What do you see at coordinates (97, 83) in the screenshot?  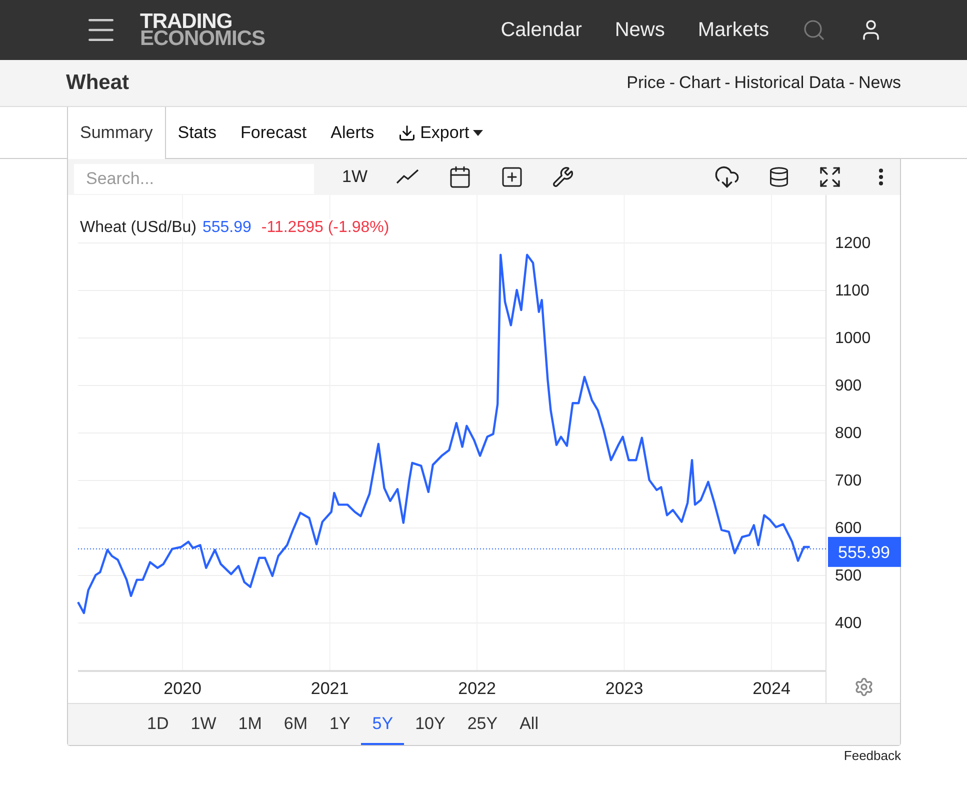 I see `page-title: Wheat` at bounding box center [97, 83].